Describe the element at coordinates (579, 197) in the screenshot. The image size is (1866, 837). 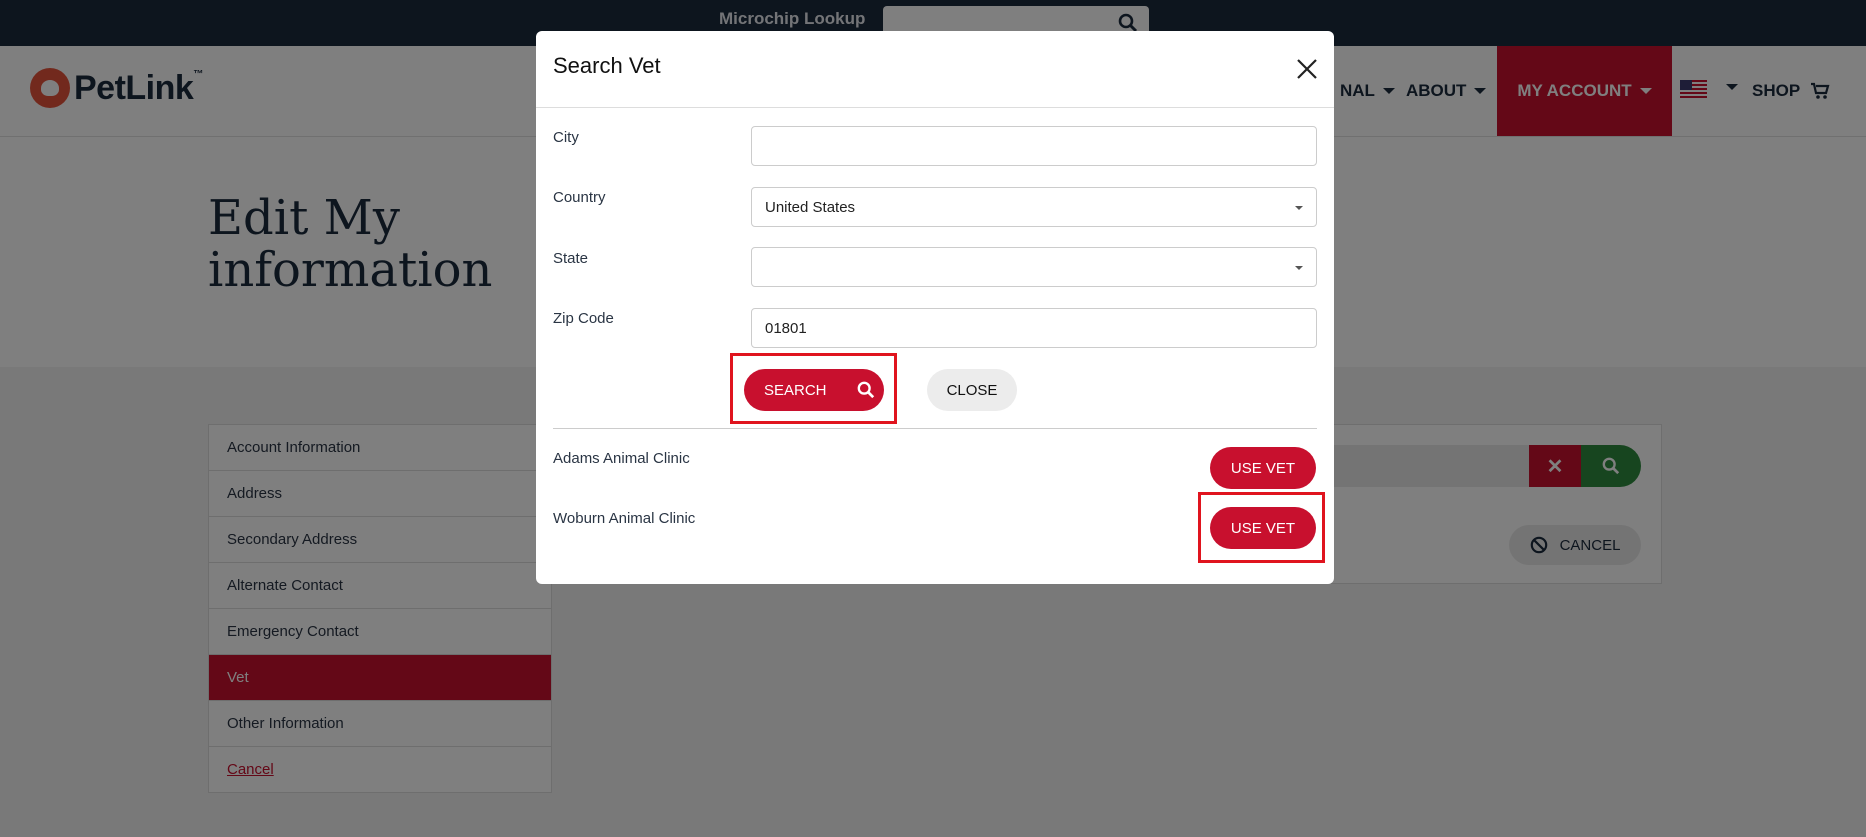
I see `country-label: Country` at that location.